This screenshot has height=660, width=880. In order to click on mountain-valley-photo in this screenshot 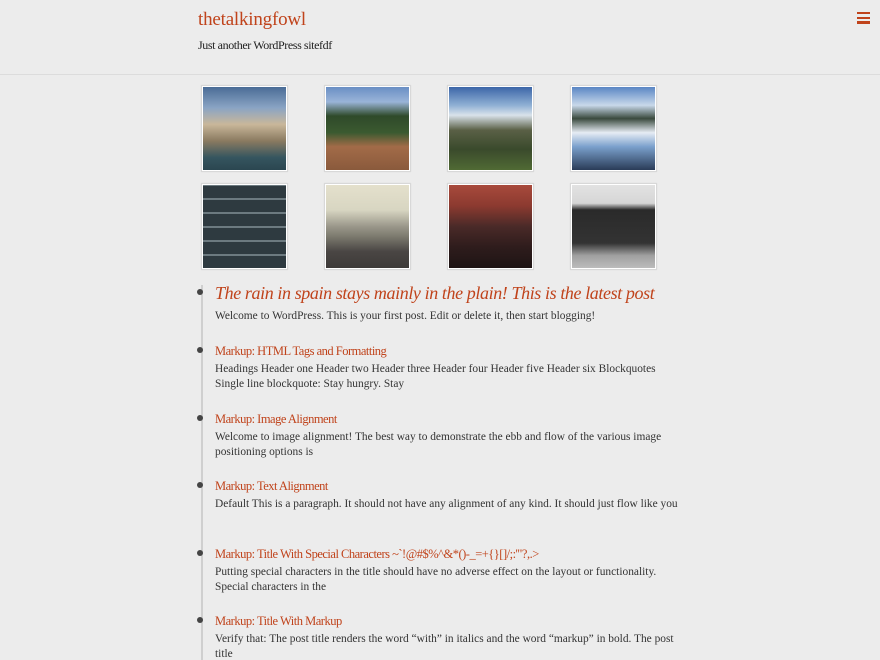, I will do `click(490, 128)`.